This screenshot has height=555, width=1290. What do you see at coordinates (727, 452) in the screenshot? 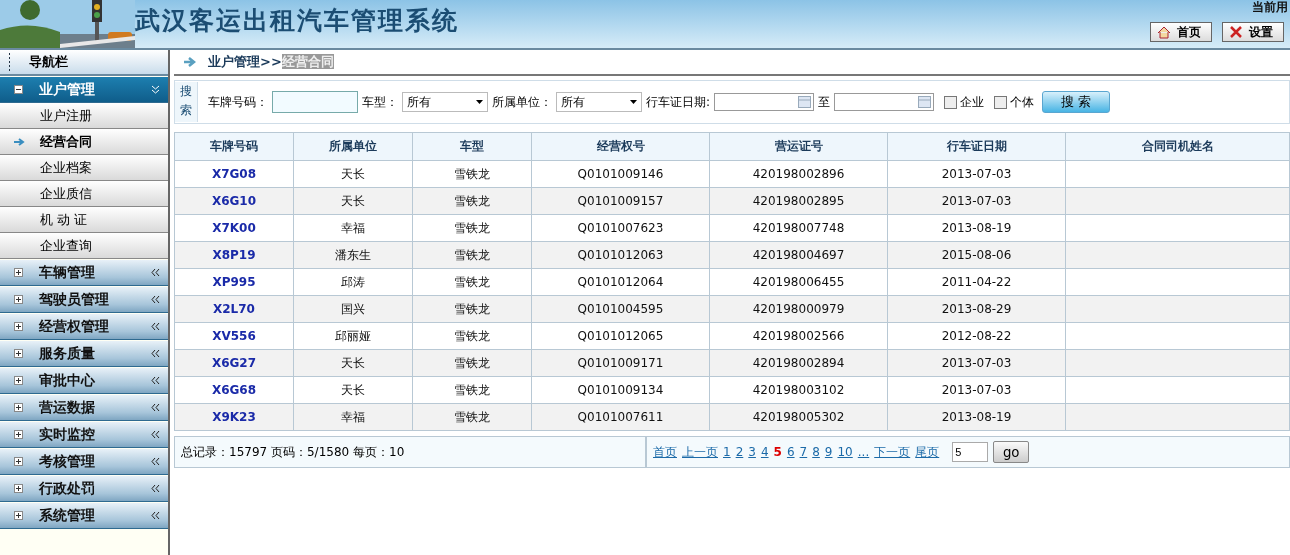
I see `page-link: 1` at bounding box center [727, 452].